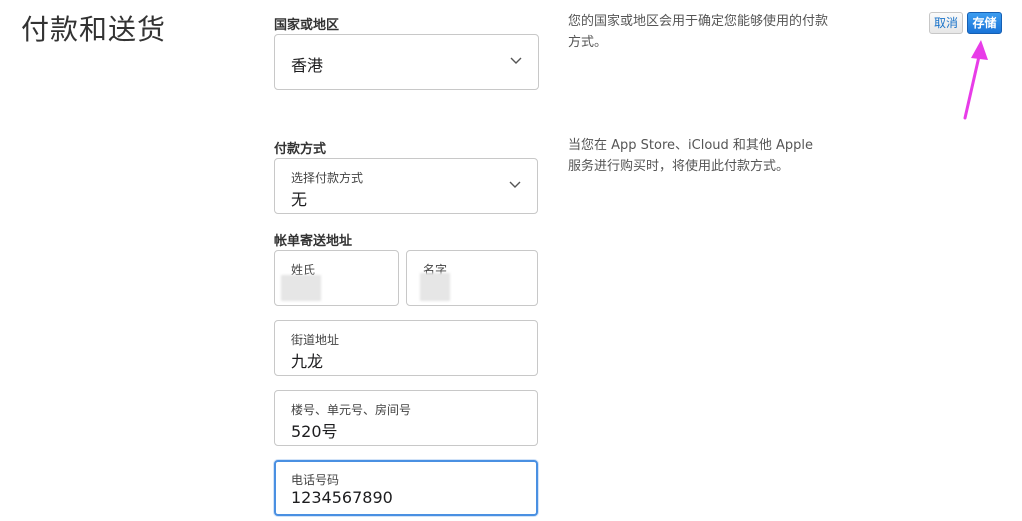  I want to click on country-help-text: 您的国家或地区会用于确定您能够使用的付款方式。, so click(698, 32).